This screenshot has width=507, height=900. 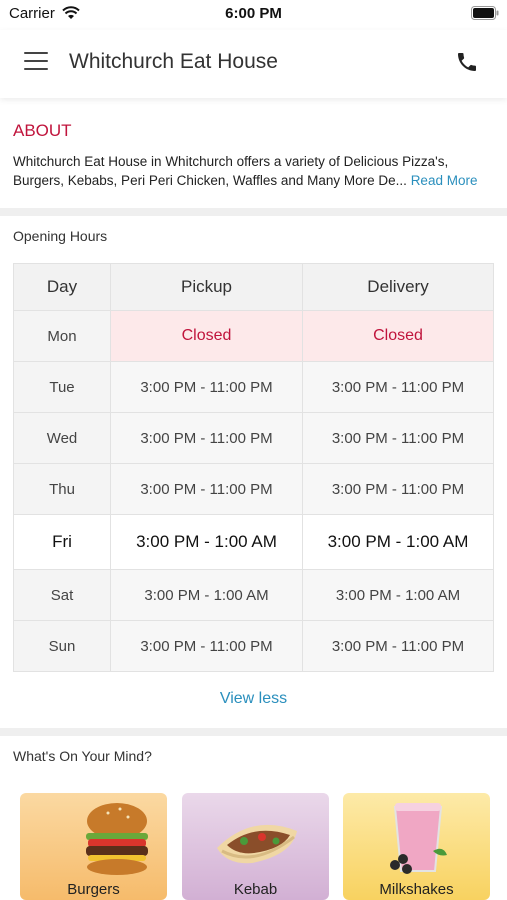 I want to click on table-row: Mon Closed Closed, so click(x=253, y=336).